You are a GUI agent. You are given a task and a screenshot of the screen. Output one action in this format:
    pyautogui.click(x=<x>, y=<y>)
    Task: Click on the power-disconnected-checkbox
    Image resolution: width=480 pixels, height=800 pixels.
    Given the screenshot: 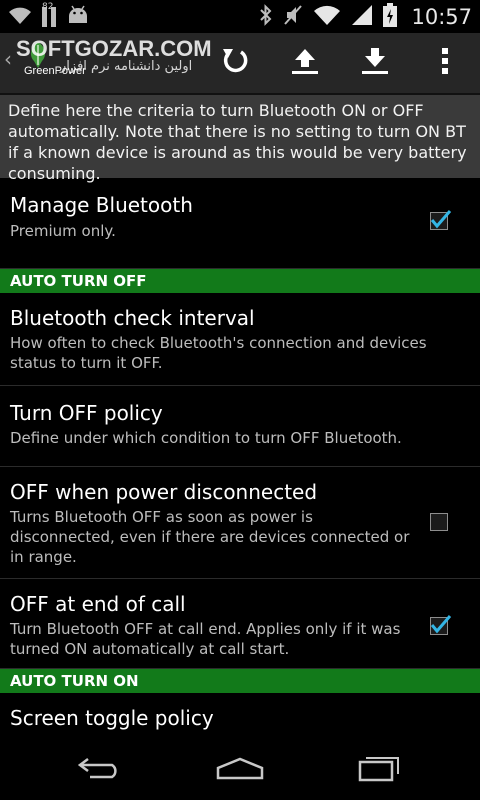 What is the action you would take?
    pyautogui.click(x=439, y=522)
    